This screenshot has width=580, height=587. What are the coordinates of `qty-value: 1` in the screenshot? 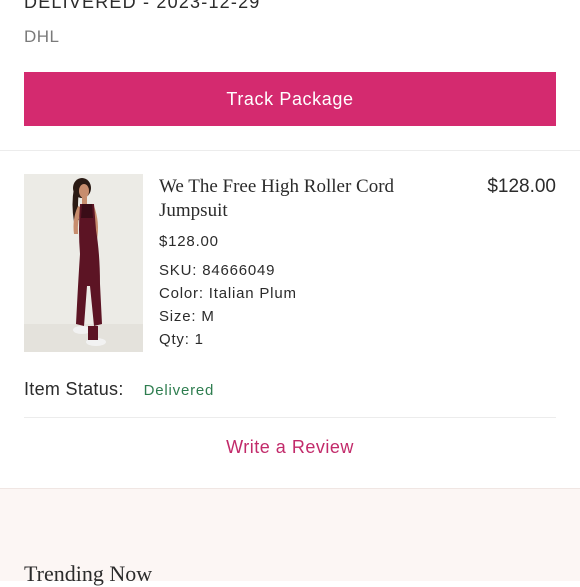 It's located at (199, 339).